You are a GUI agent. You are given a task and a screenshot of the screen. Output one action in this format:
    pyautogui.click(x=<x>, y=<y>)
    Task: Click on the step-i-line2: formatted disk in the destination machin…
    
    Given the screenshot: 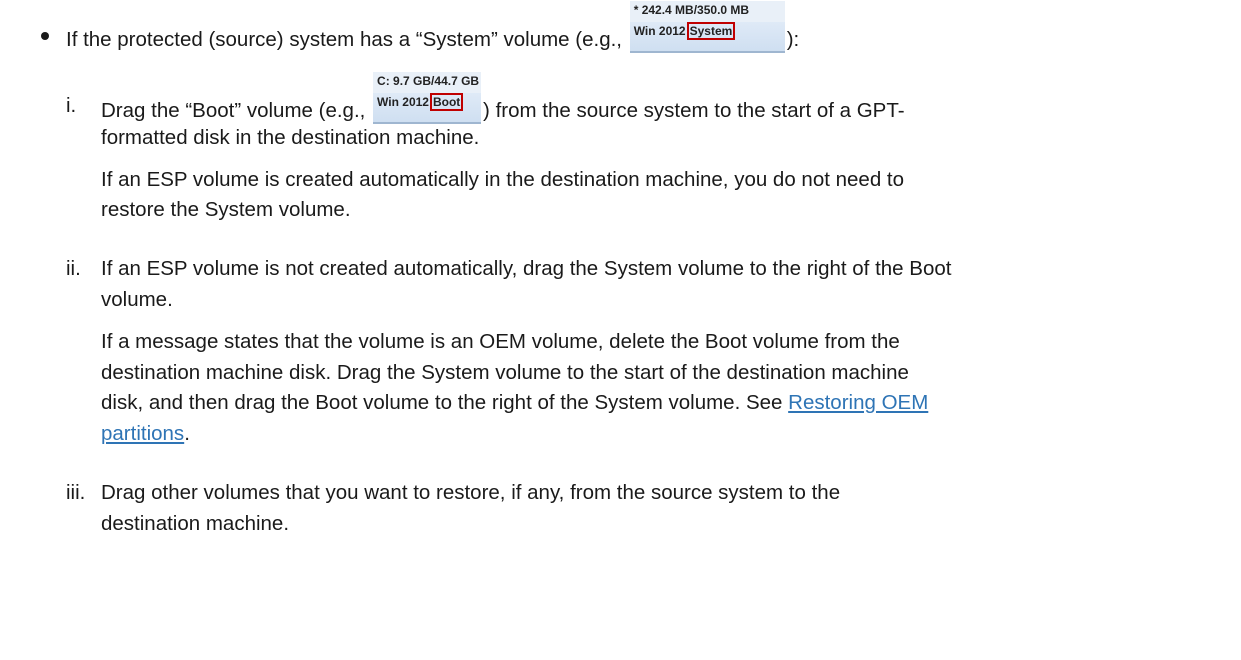 What is the action you would take?
    pyautogui.click(x=290, y=137)
    